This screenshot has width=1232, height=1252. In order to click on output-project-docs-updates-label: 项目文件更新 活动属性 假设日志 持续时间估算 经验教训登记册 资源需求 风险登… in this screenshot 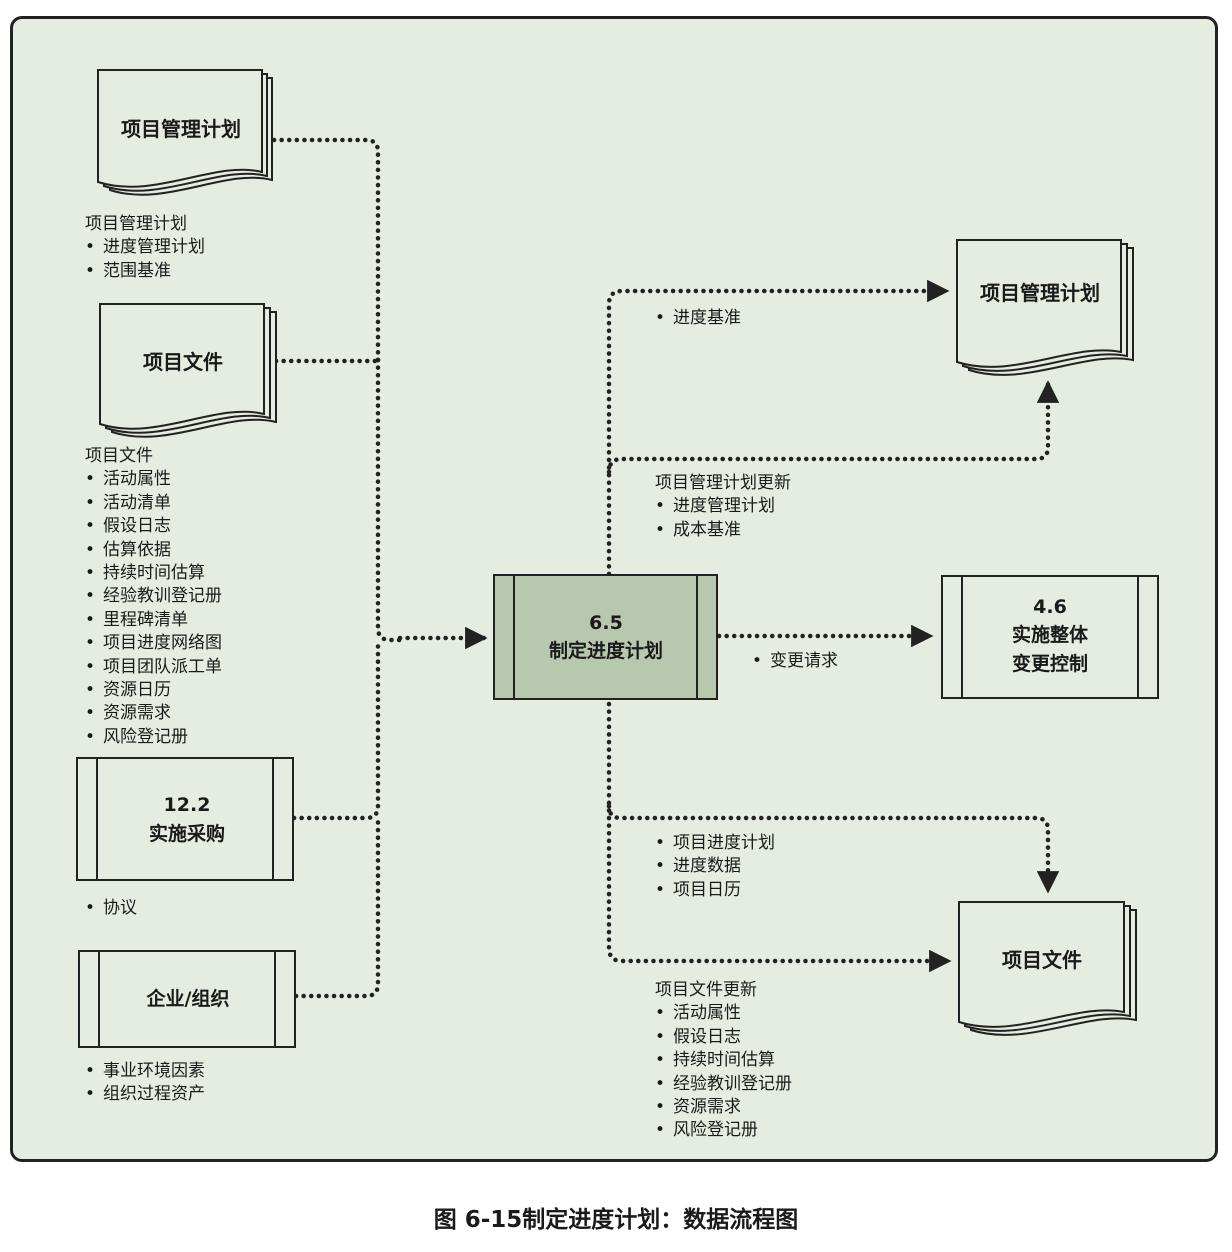, I will do `click(723, 1061)`.